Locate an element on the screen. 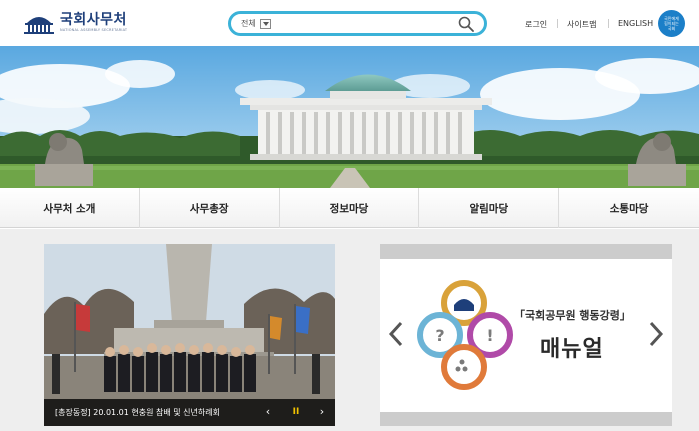 The image size is (699, 431). news-caption-bar: [총장동정] 20.01.01 현충원 참배 및 신년하례회 ‹ II › is located at coordinates (189, 412).